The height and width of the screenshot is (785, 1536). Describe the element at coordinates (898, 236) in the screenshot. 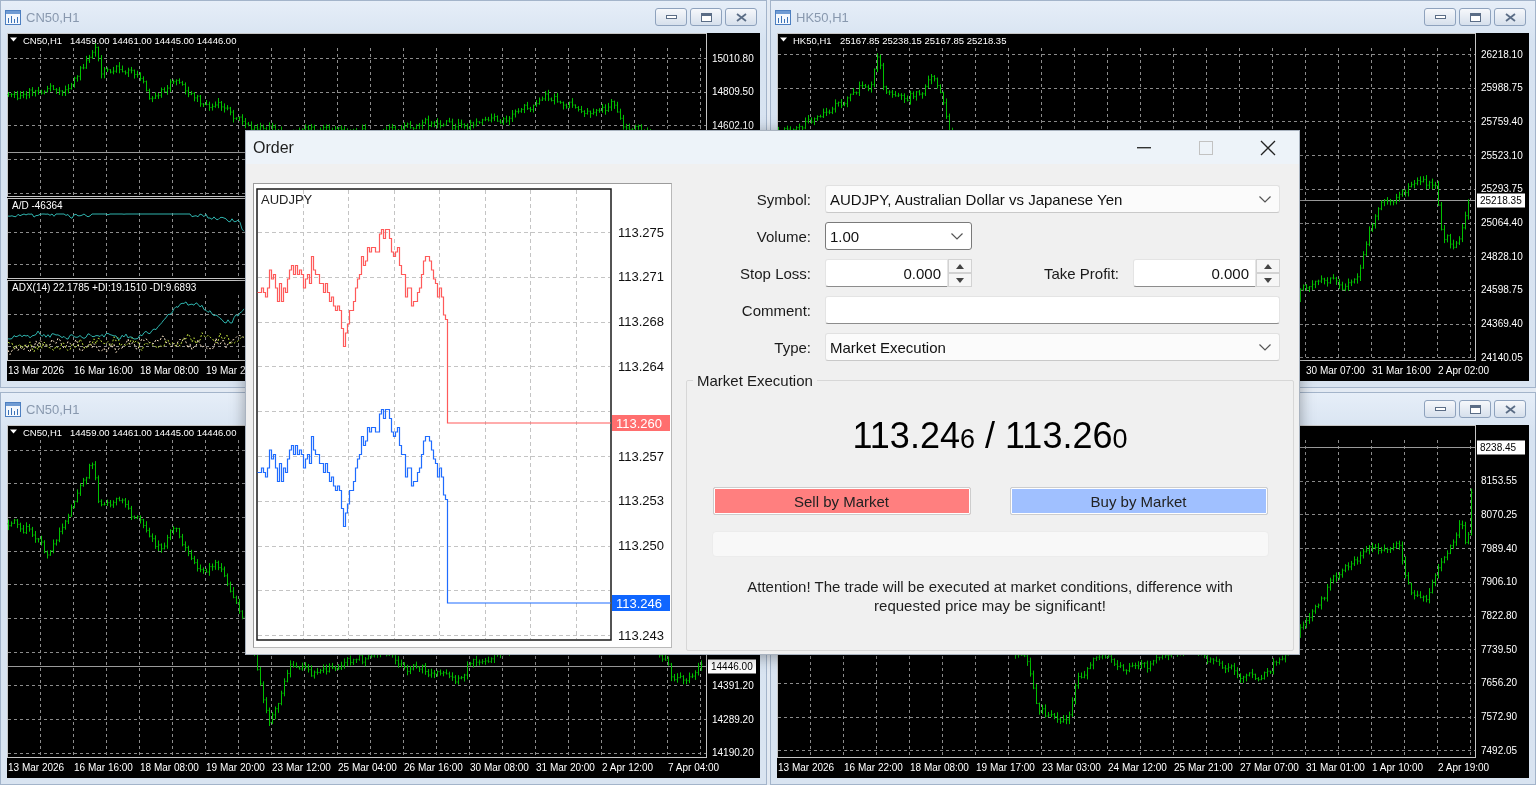

I see `combo-box: 1.00` at that location.